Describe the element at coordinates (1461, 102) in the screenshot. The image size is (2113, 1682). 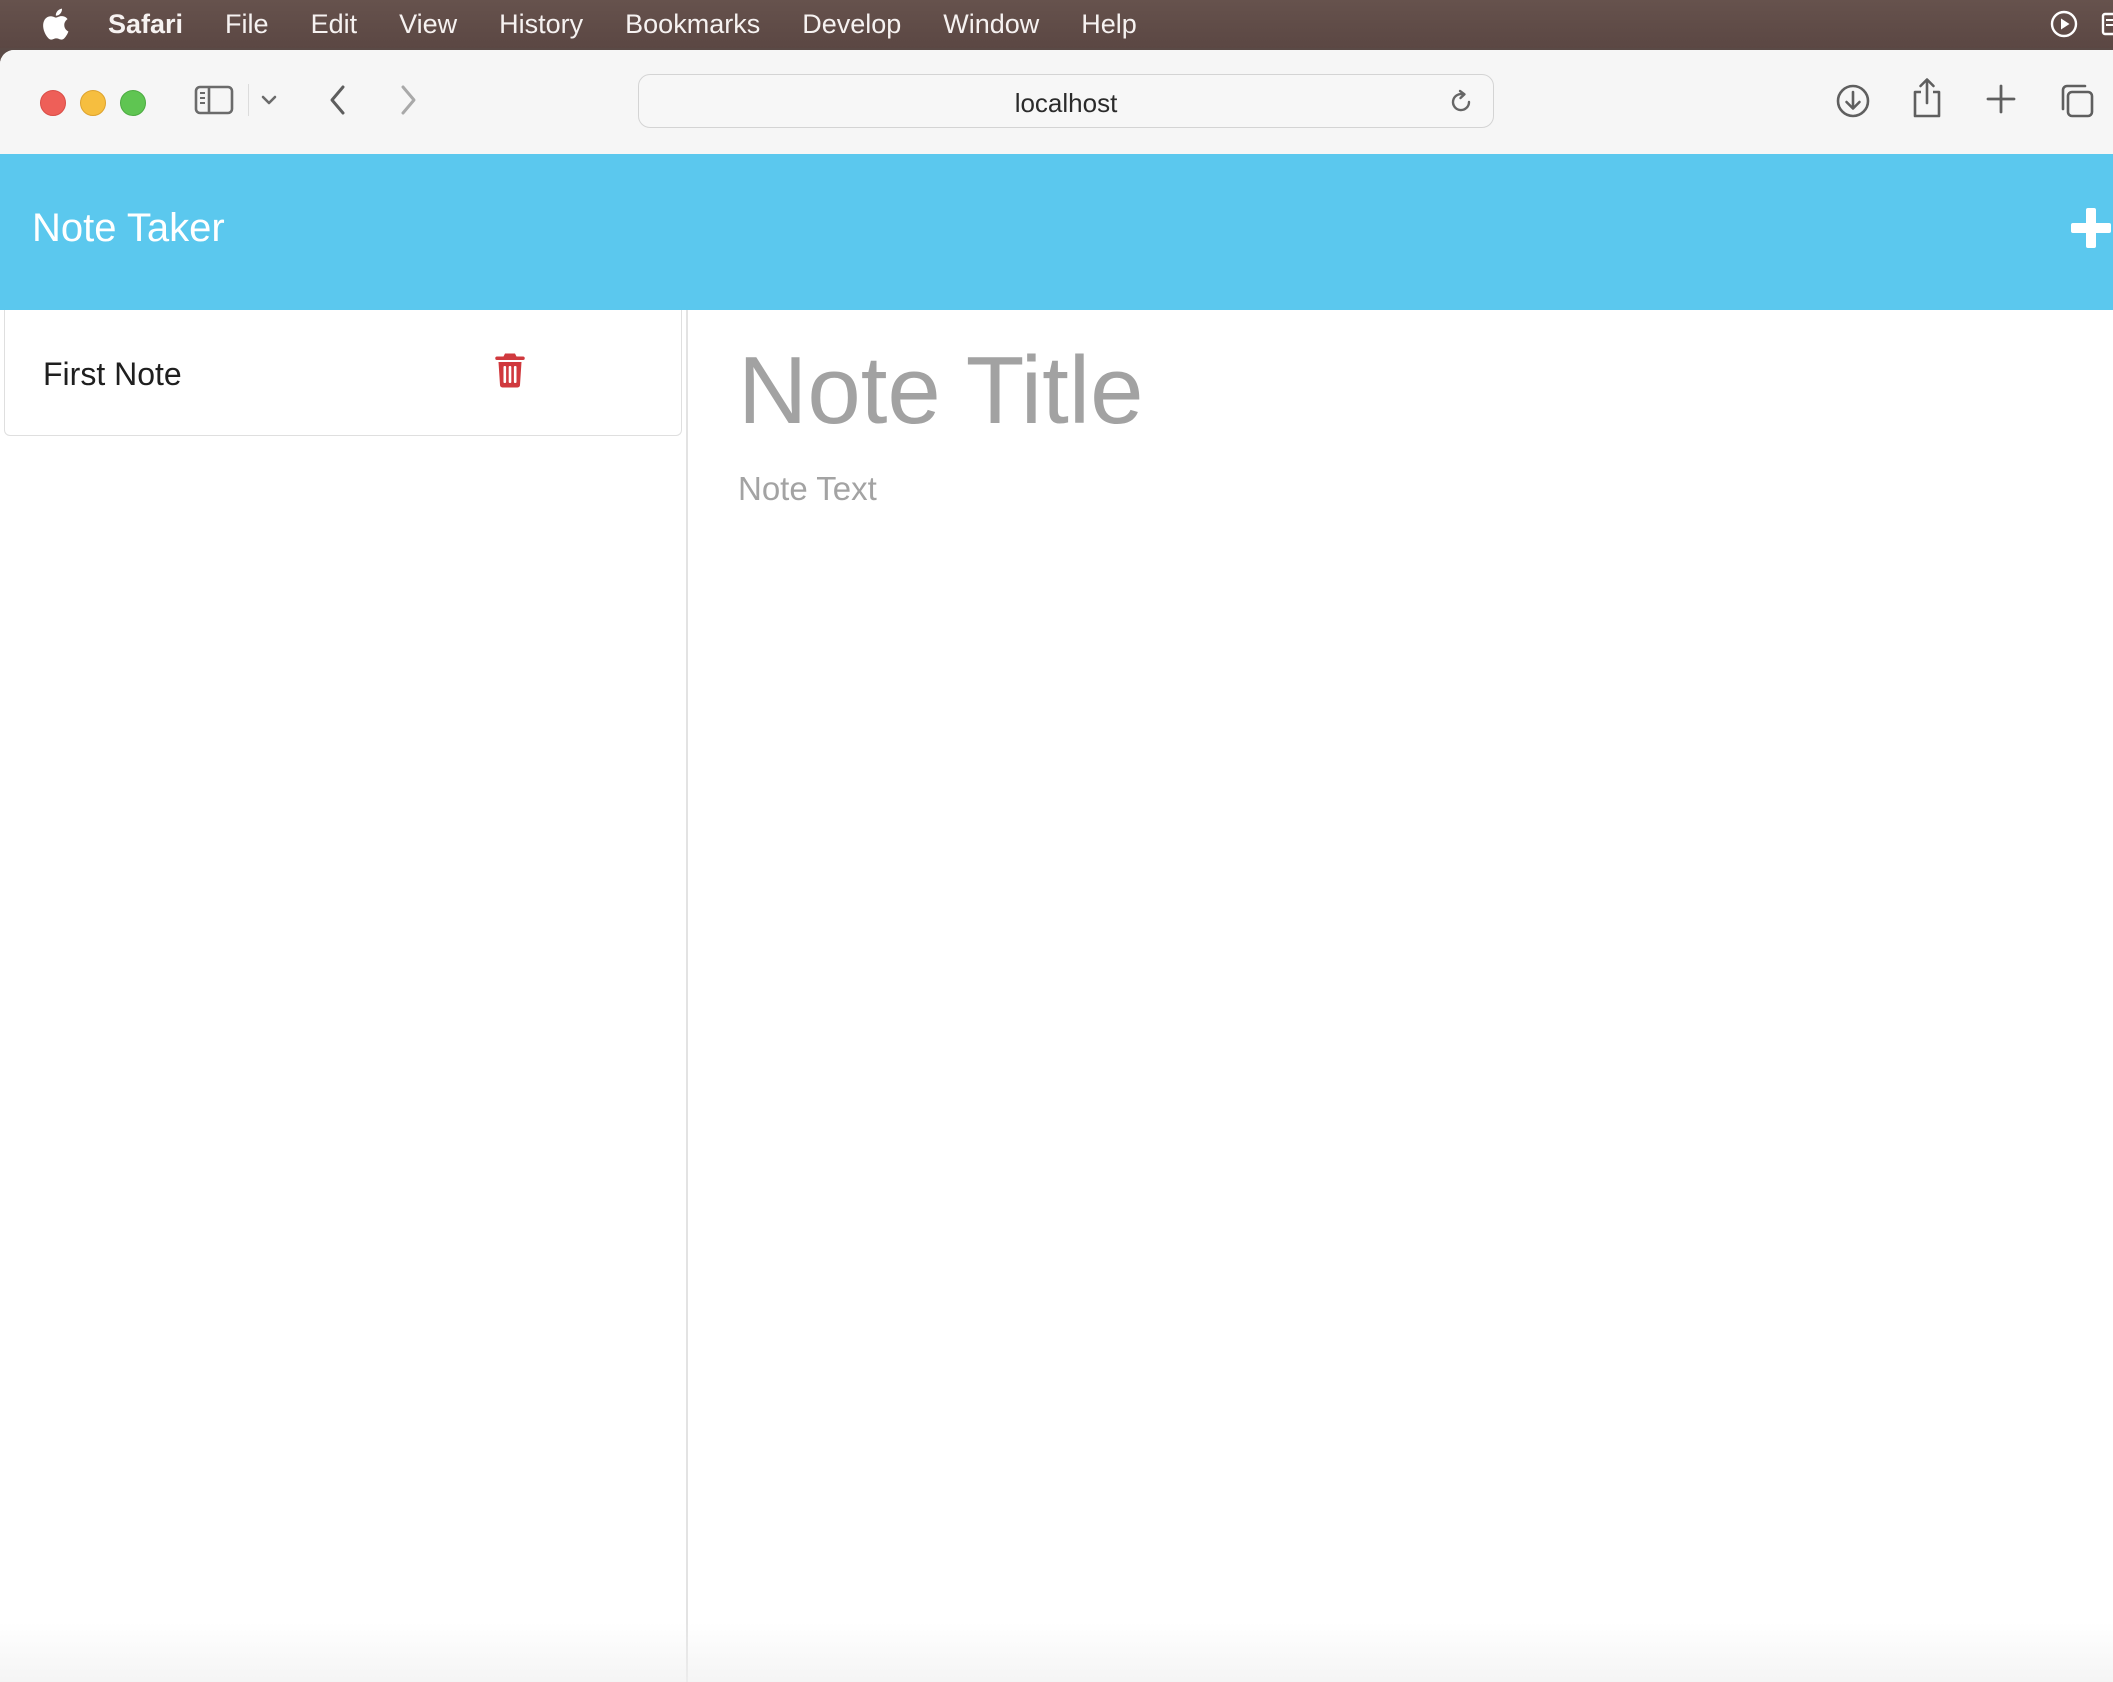
I see `reload-icon` at that location.